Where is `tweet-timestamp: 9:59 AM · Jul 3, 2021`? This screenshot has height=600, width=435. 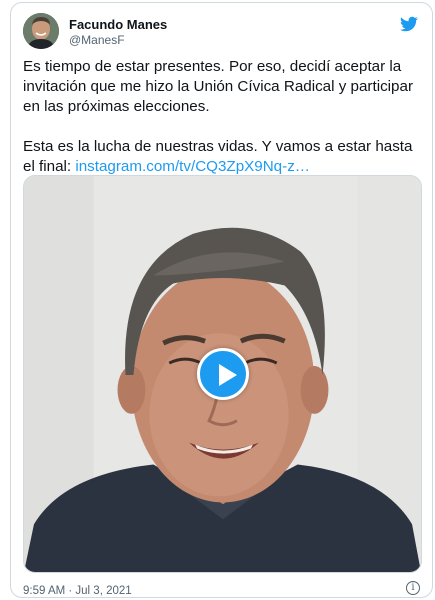 tweet-timestamp: 9:59 AM · Jul 3, 2021 is located at coordinates (77, 591).